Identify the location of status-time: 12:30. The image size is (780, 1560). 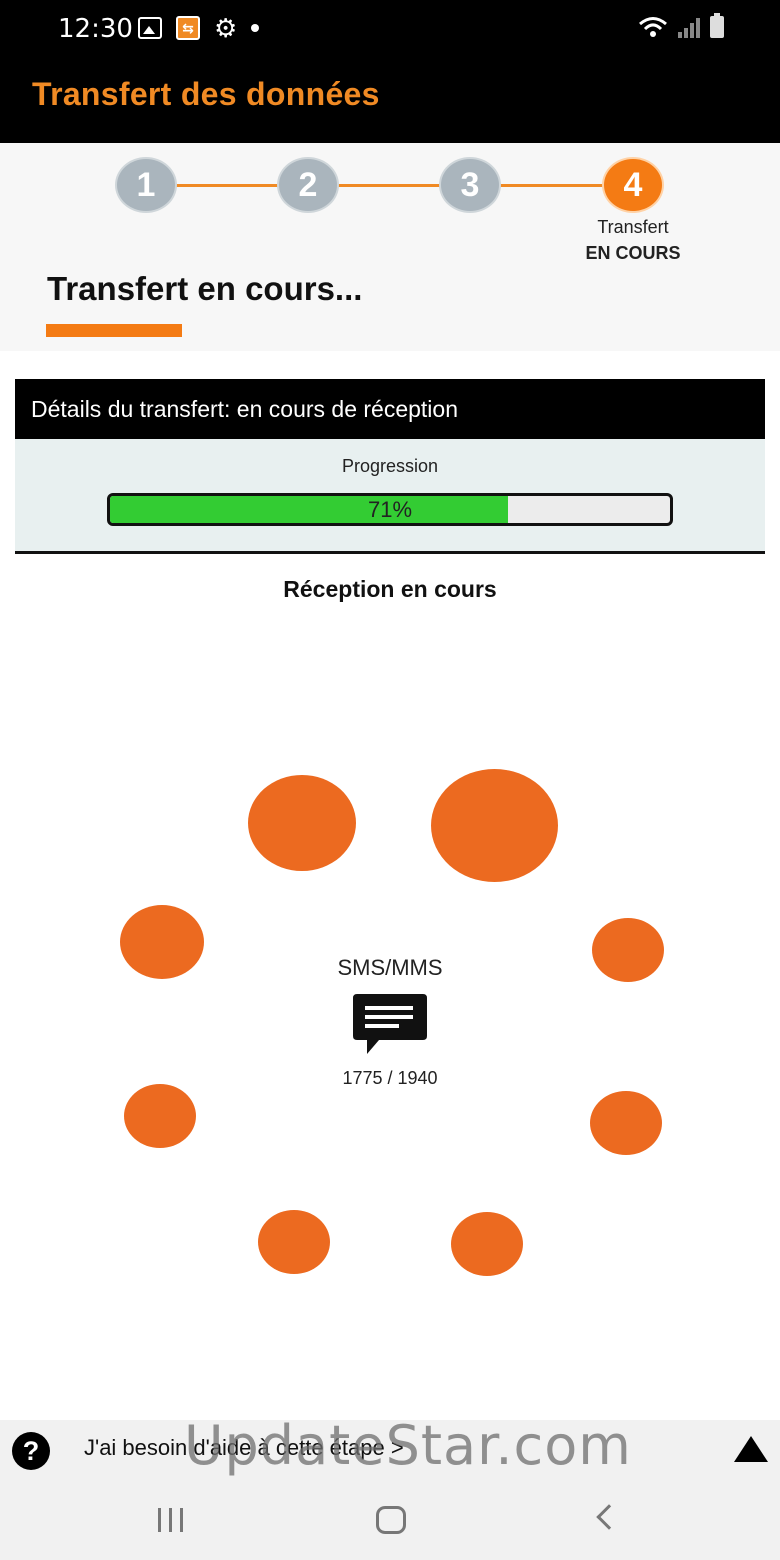
(95, 29).